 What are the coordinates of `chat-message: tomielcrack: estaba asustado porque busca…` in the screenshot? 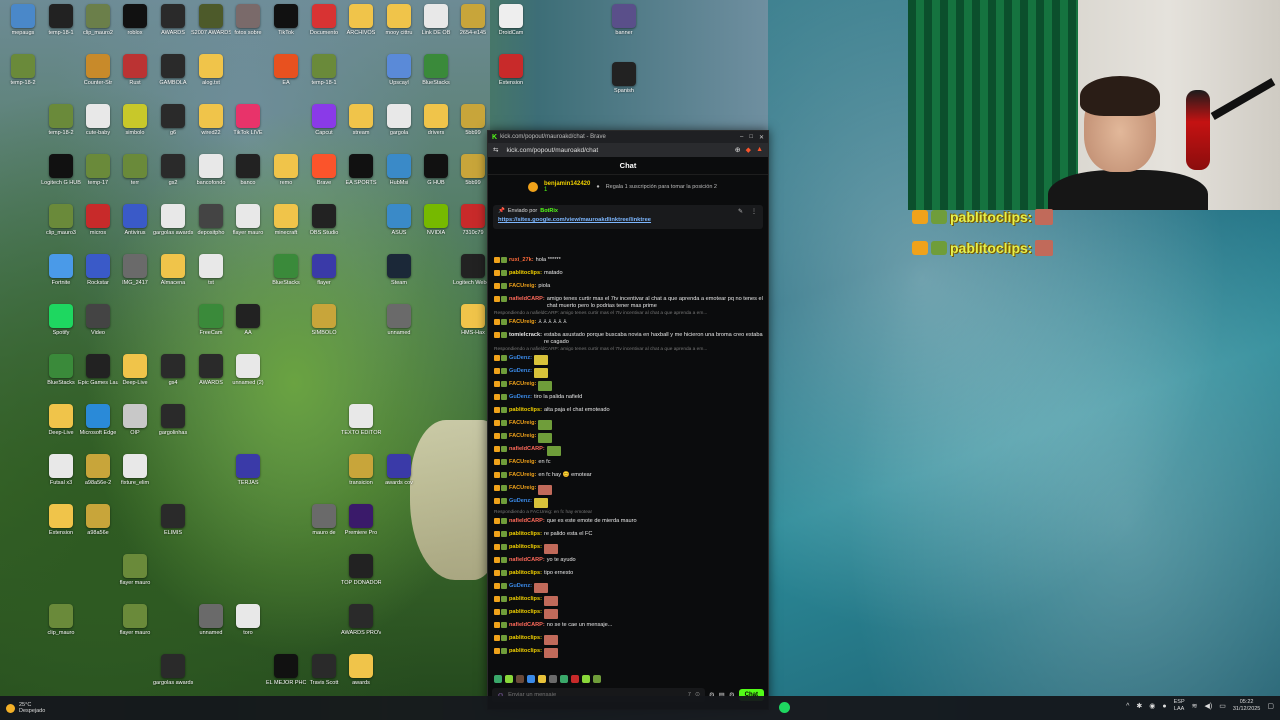 It's located at (629, 338).